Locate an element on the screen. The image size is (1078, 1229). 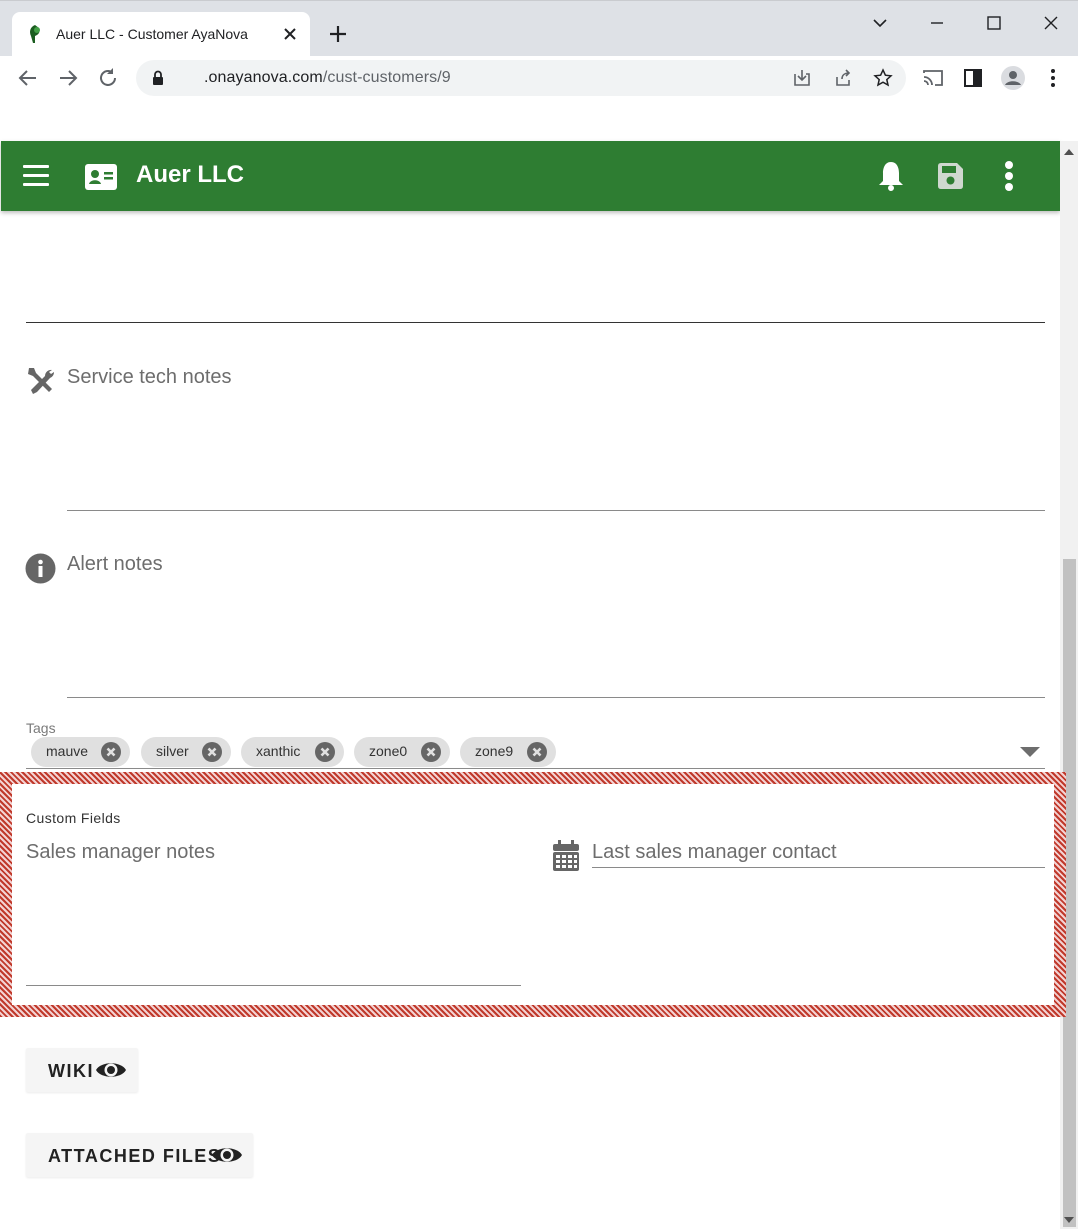
tag-chip-label: zone9 is located at coordinates (494, 751).